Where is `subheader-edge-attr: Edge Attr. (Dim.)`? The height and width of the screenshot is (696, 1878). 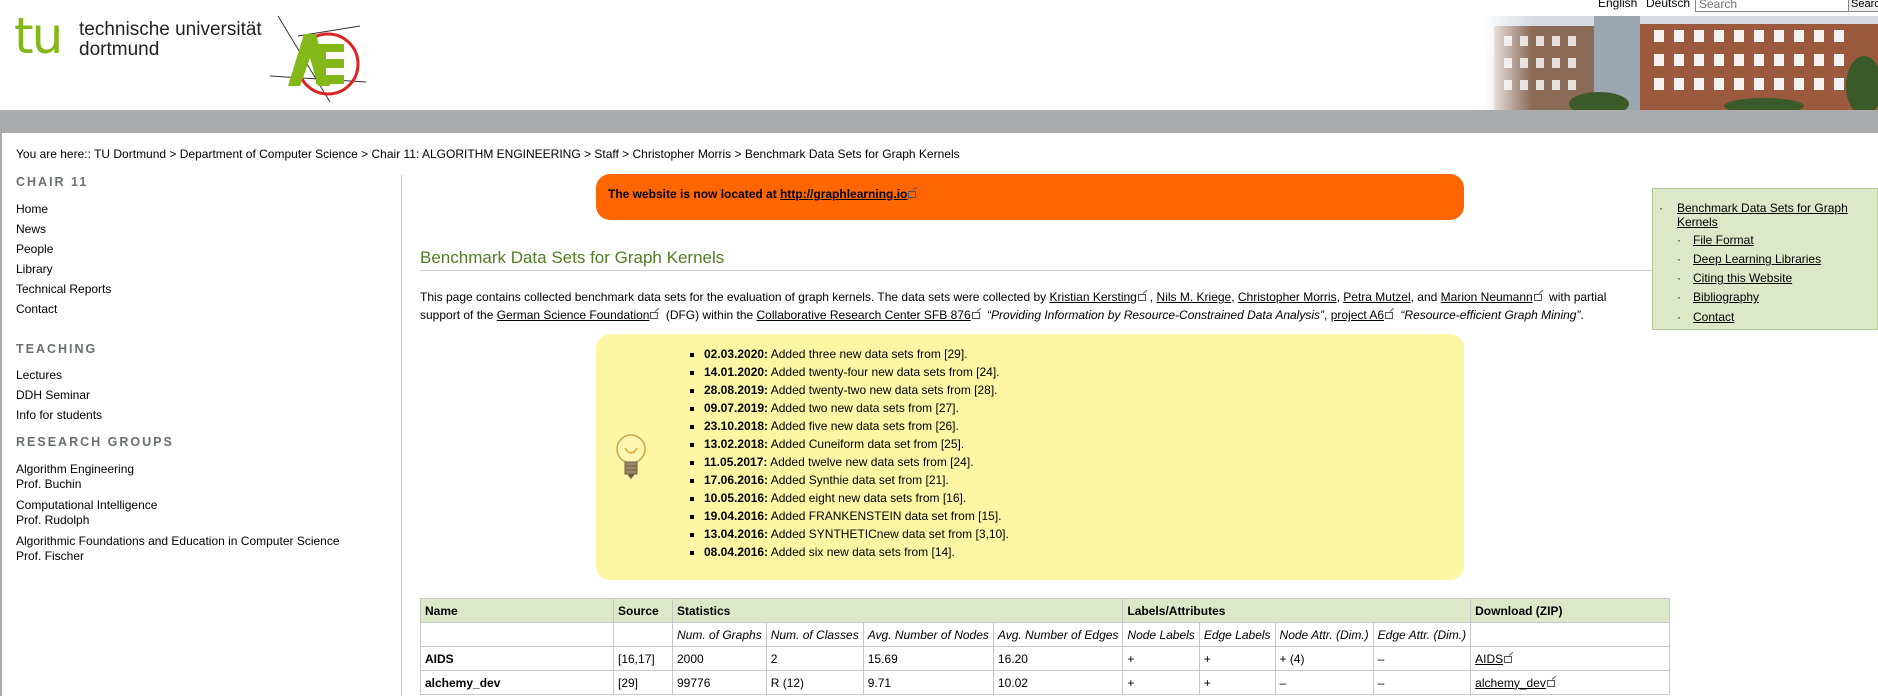
subheader-edge-attr: Edge Attr. (Dim.) is located at coordinates (1422, 634).